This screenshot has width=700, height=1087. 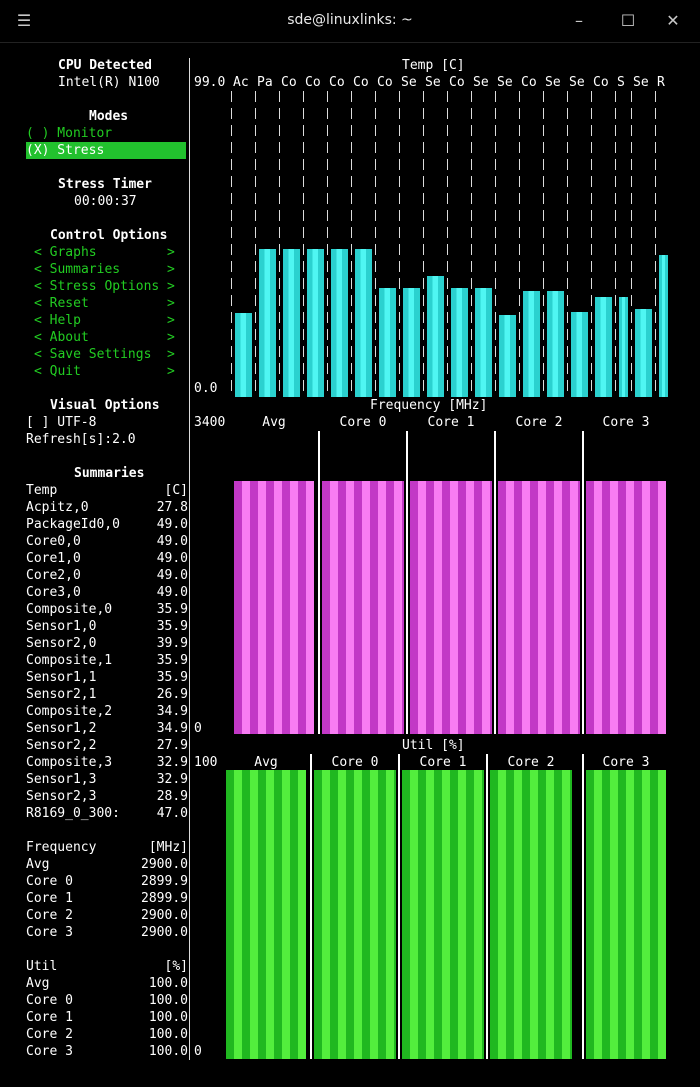 What do you see at coordinates (172, 796) in the screenshot?
I see `temp-summary-value: 28.9` at bounding box center [172, 796].